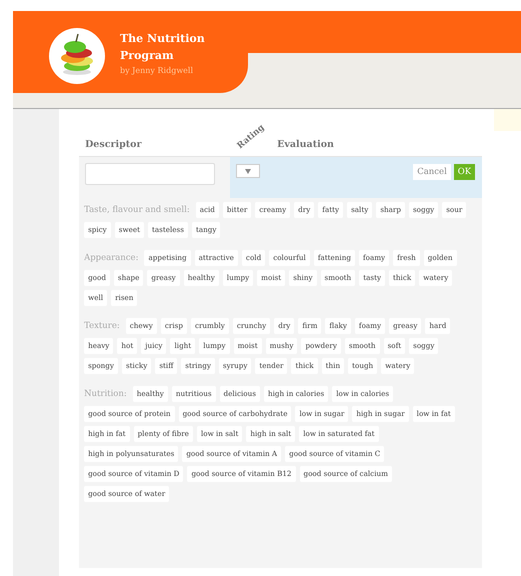 The height and width of the screenshot is (576, 521). I want to click on category-label: Texture:, so click(102, 326).